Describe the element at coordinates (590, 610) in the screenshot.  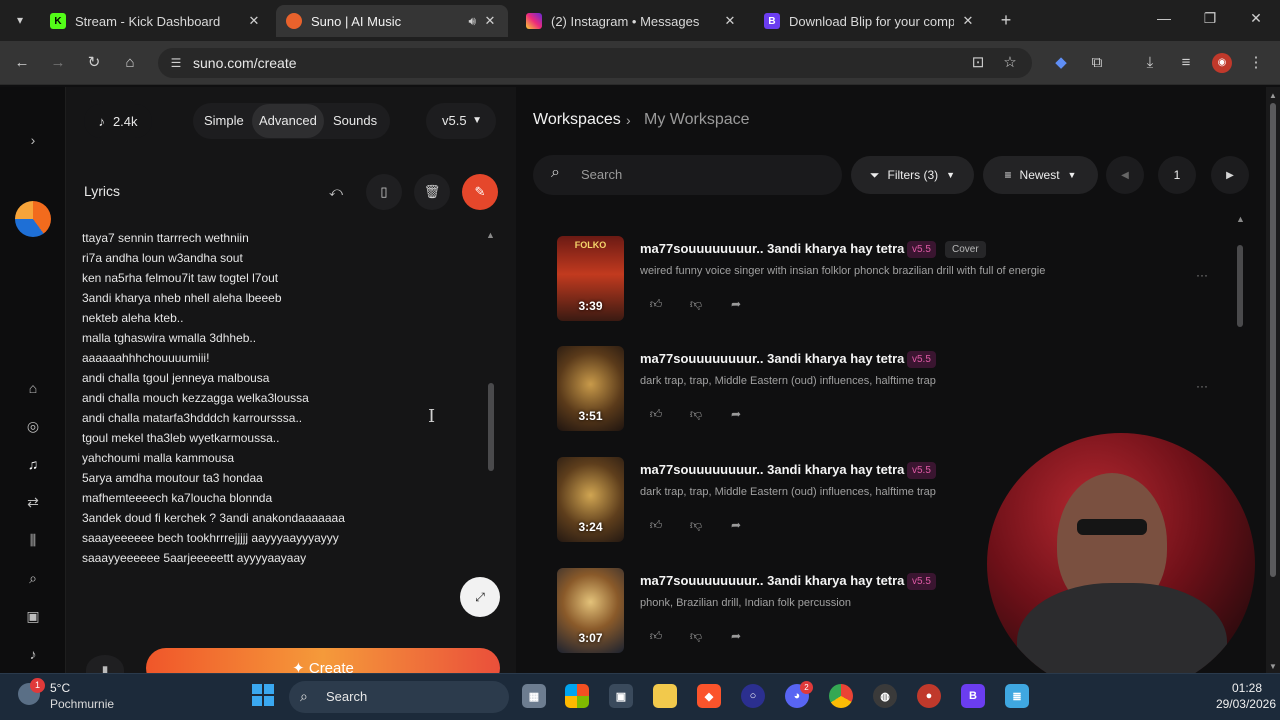
I see `song-cover-art: 3:07` at that location.